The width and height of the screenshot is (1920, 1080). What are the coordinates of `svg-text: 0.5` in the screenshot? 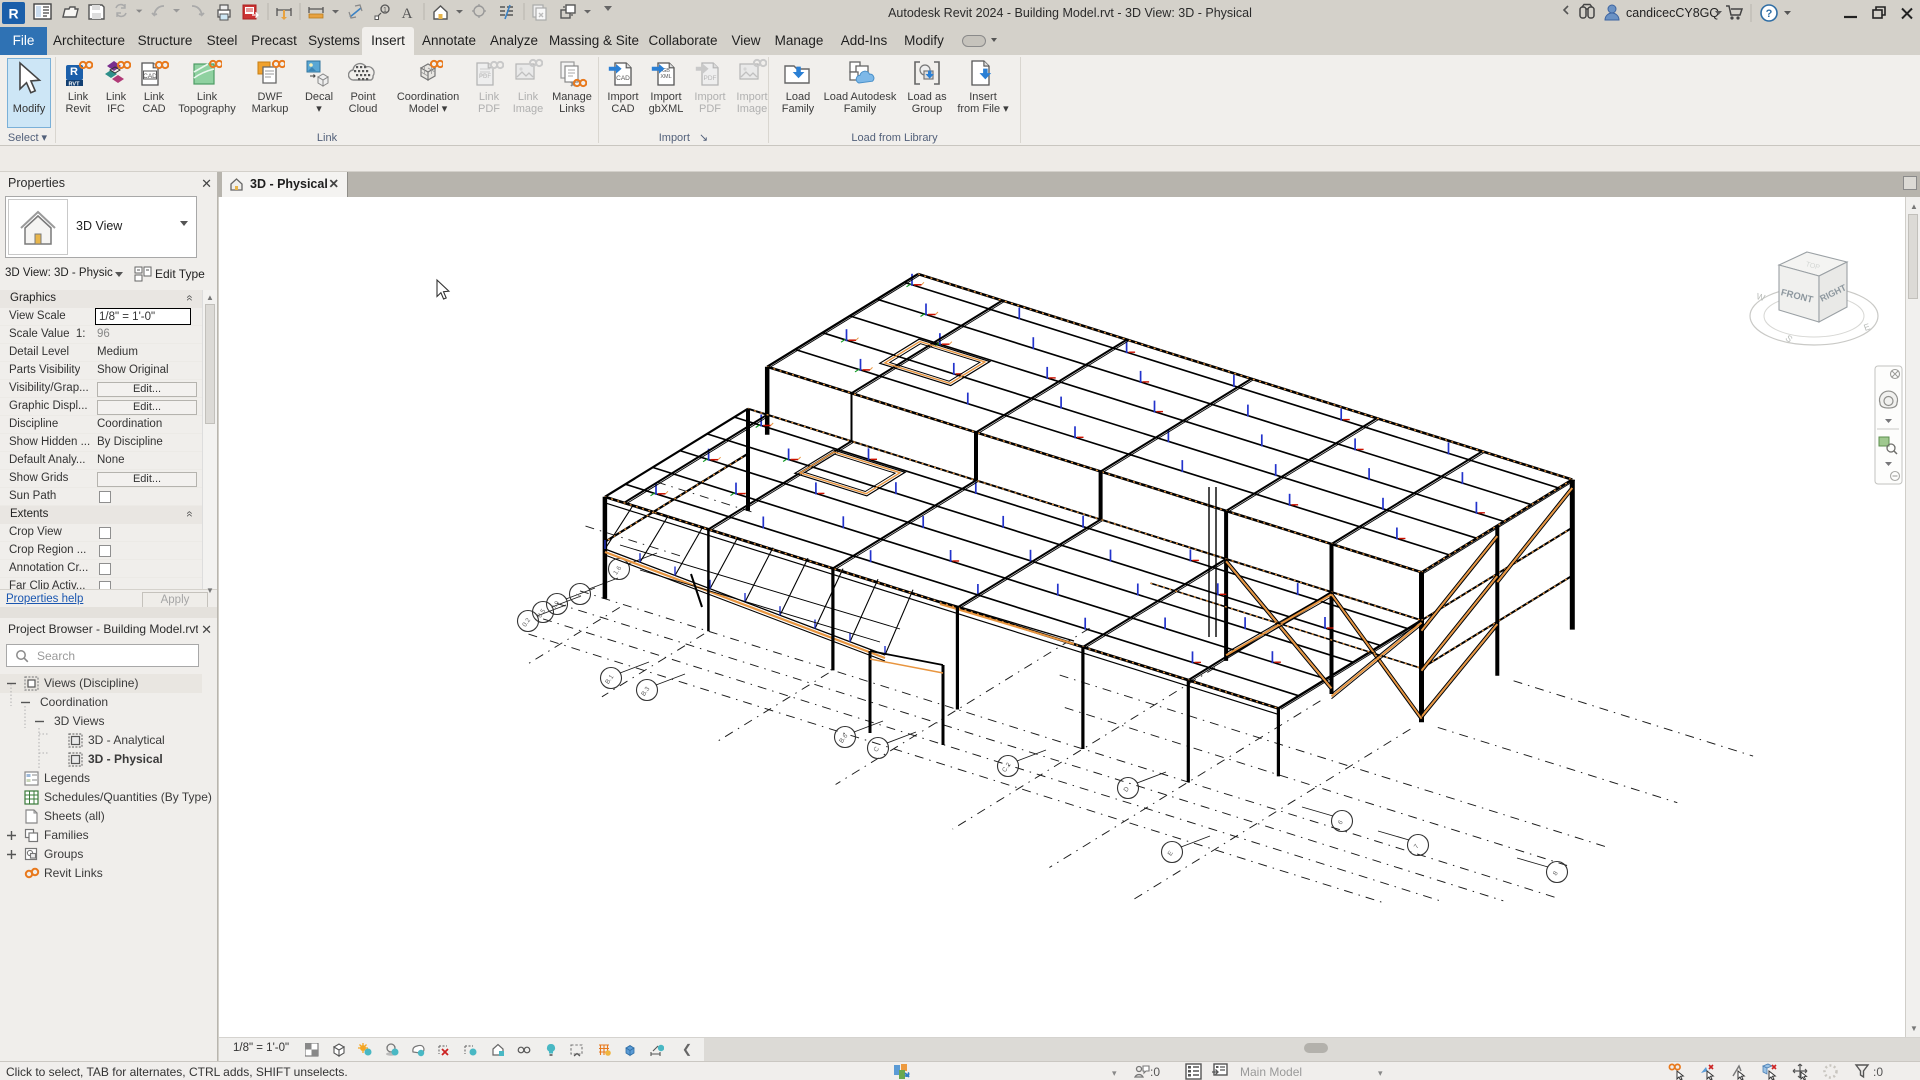 It's located at (541, 614).